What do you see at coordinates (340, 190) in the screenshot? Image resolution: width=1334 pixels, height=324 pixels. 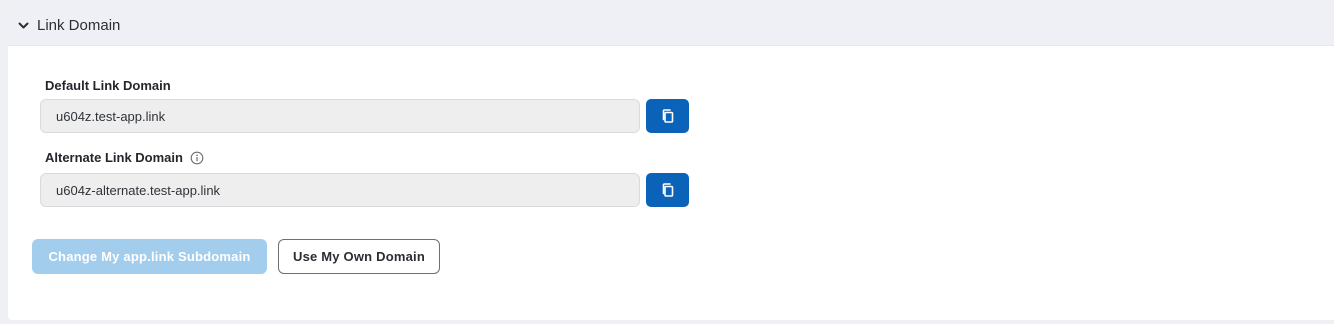 I see `alternate-domain-field: u604z-alternate.test-app.link` at bounding box center [340, 190].